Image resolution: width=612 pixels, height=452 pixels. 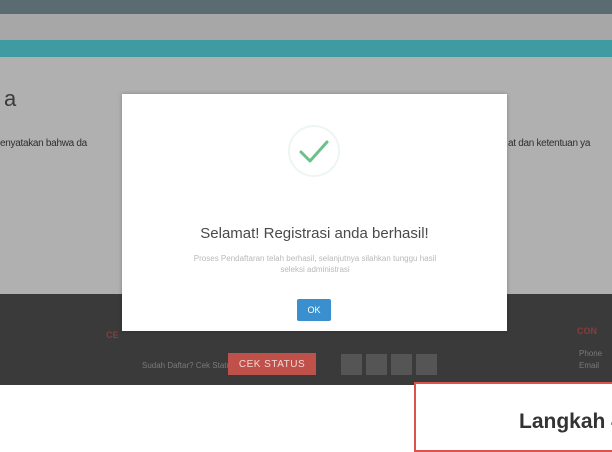 What do you see at coordinates (314, 151) in the screenshot?
I see `checkmark-icon` at bounding box center [314, 151].